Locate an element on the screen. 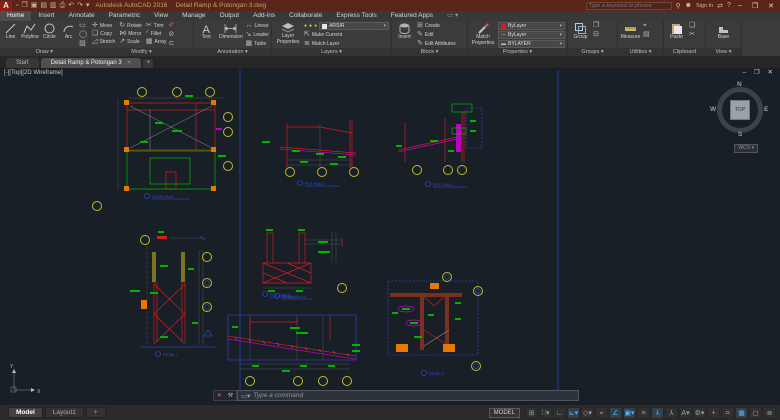 The width and height of the screenshot is (780, 420). signin-label: Sign In is located at coordinates (704, 6).